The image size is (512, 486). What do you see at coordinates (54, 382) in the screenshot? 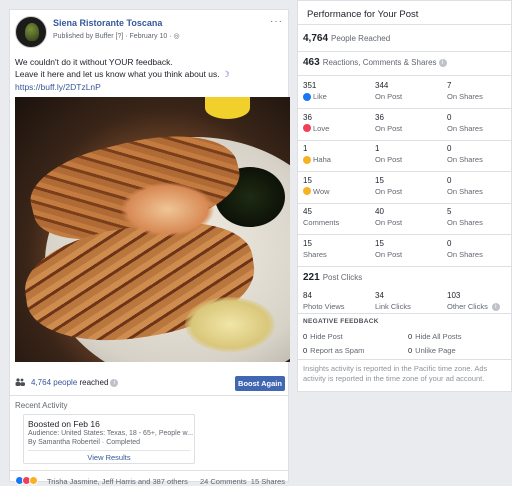
I see `reach-count-link: 4,764 people` at bounding box center [54, 382].